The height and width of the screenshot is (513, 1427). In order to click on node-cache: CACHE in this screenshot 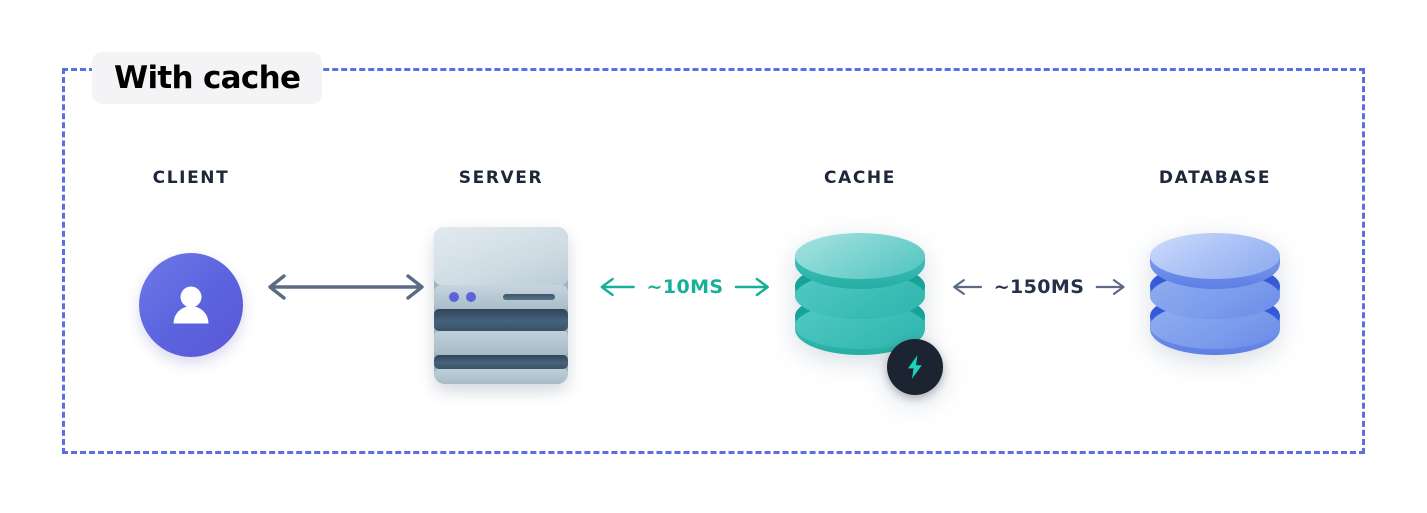, I will do `click(860, 284)`.